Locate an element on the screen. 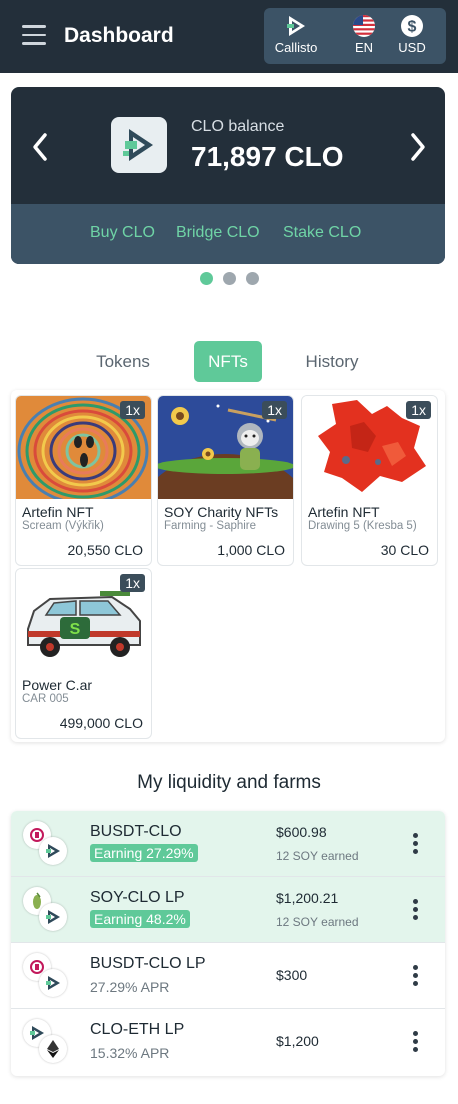 Image resolution: width=458 pixels, height=1104 pixels. pair-value: $1,200.21 is located at coordinates (307, 898).